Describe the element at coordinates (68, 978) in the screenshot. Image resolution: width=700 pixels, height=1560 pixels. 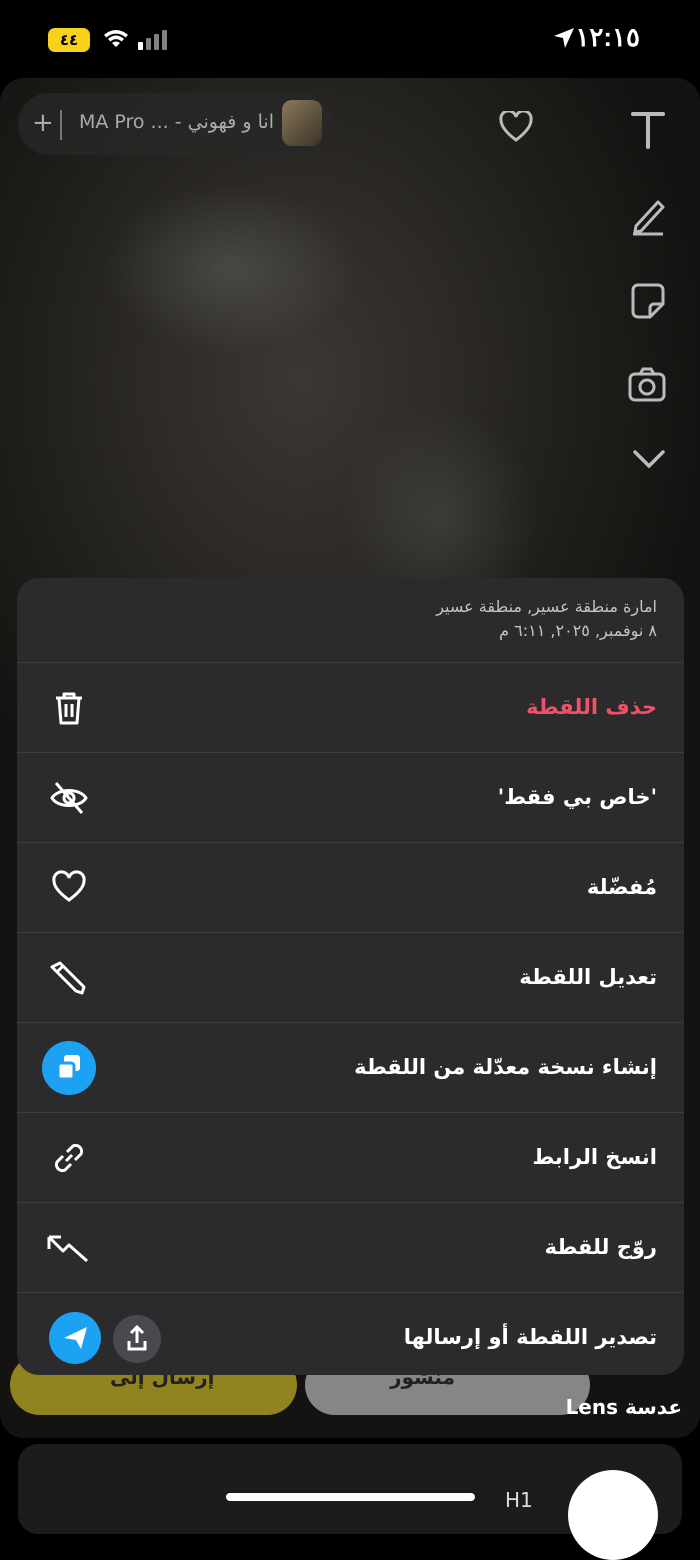
I see `pencil-icon` at that location.